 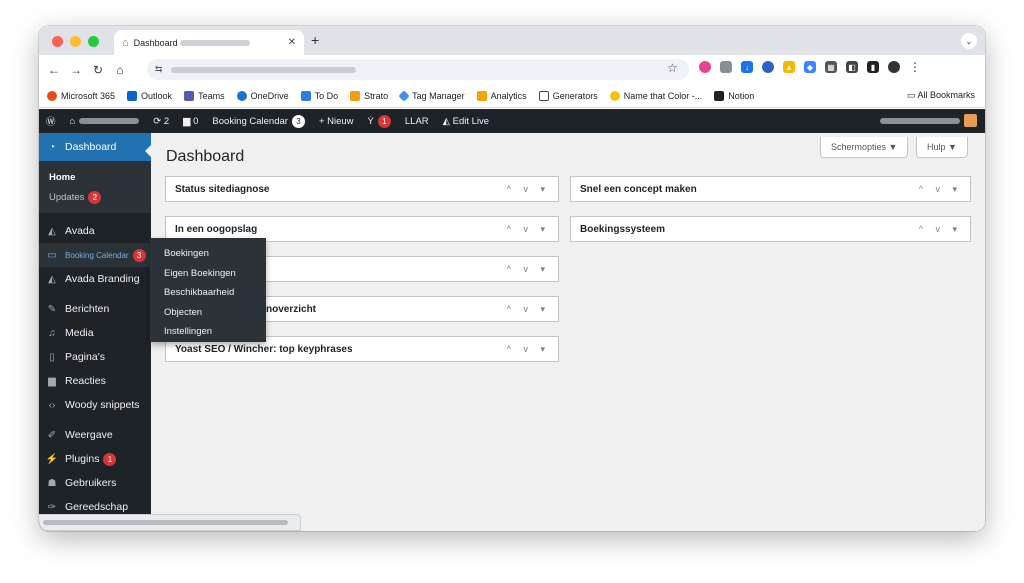 What do you see at coordinates (734, 95) in the screenshot?
I see `bookmark-notion: Notion` at bounding box center [734, 95].